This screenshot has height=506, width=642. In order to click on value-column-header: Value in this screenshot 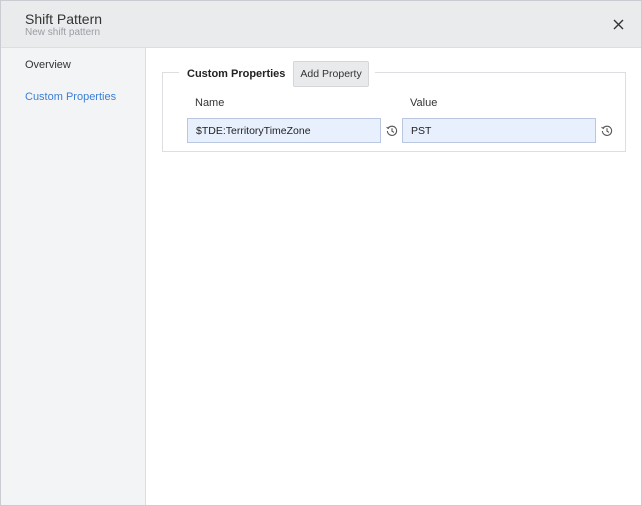, I will do `click(424, 103)`.